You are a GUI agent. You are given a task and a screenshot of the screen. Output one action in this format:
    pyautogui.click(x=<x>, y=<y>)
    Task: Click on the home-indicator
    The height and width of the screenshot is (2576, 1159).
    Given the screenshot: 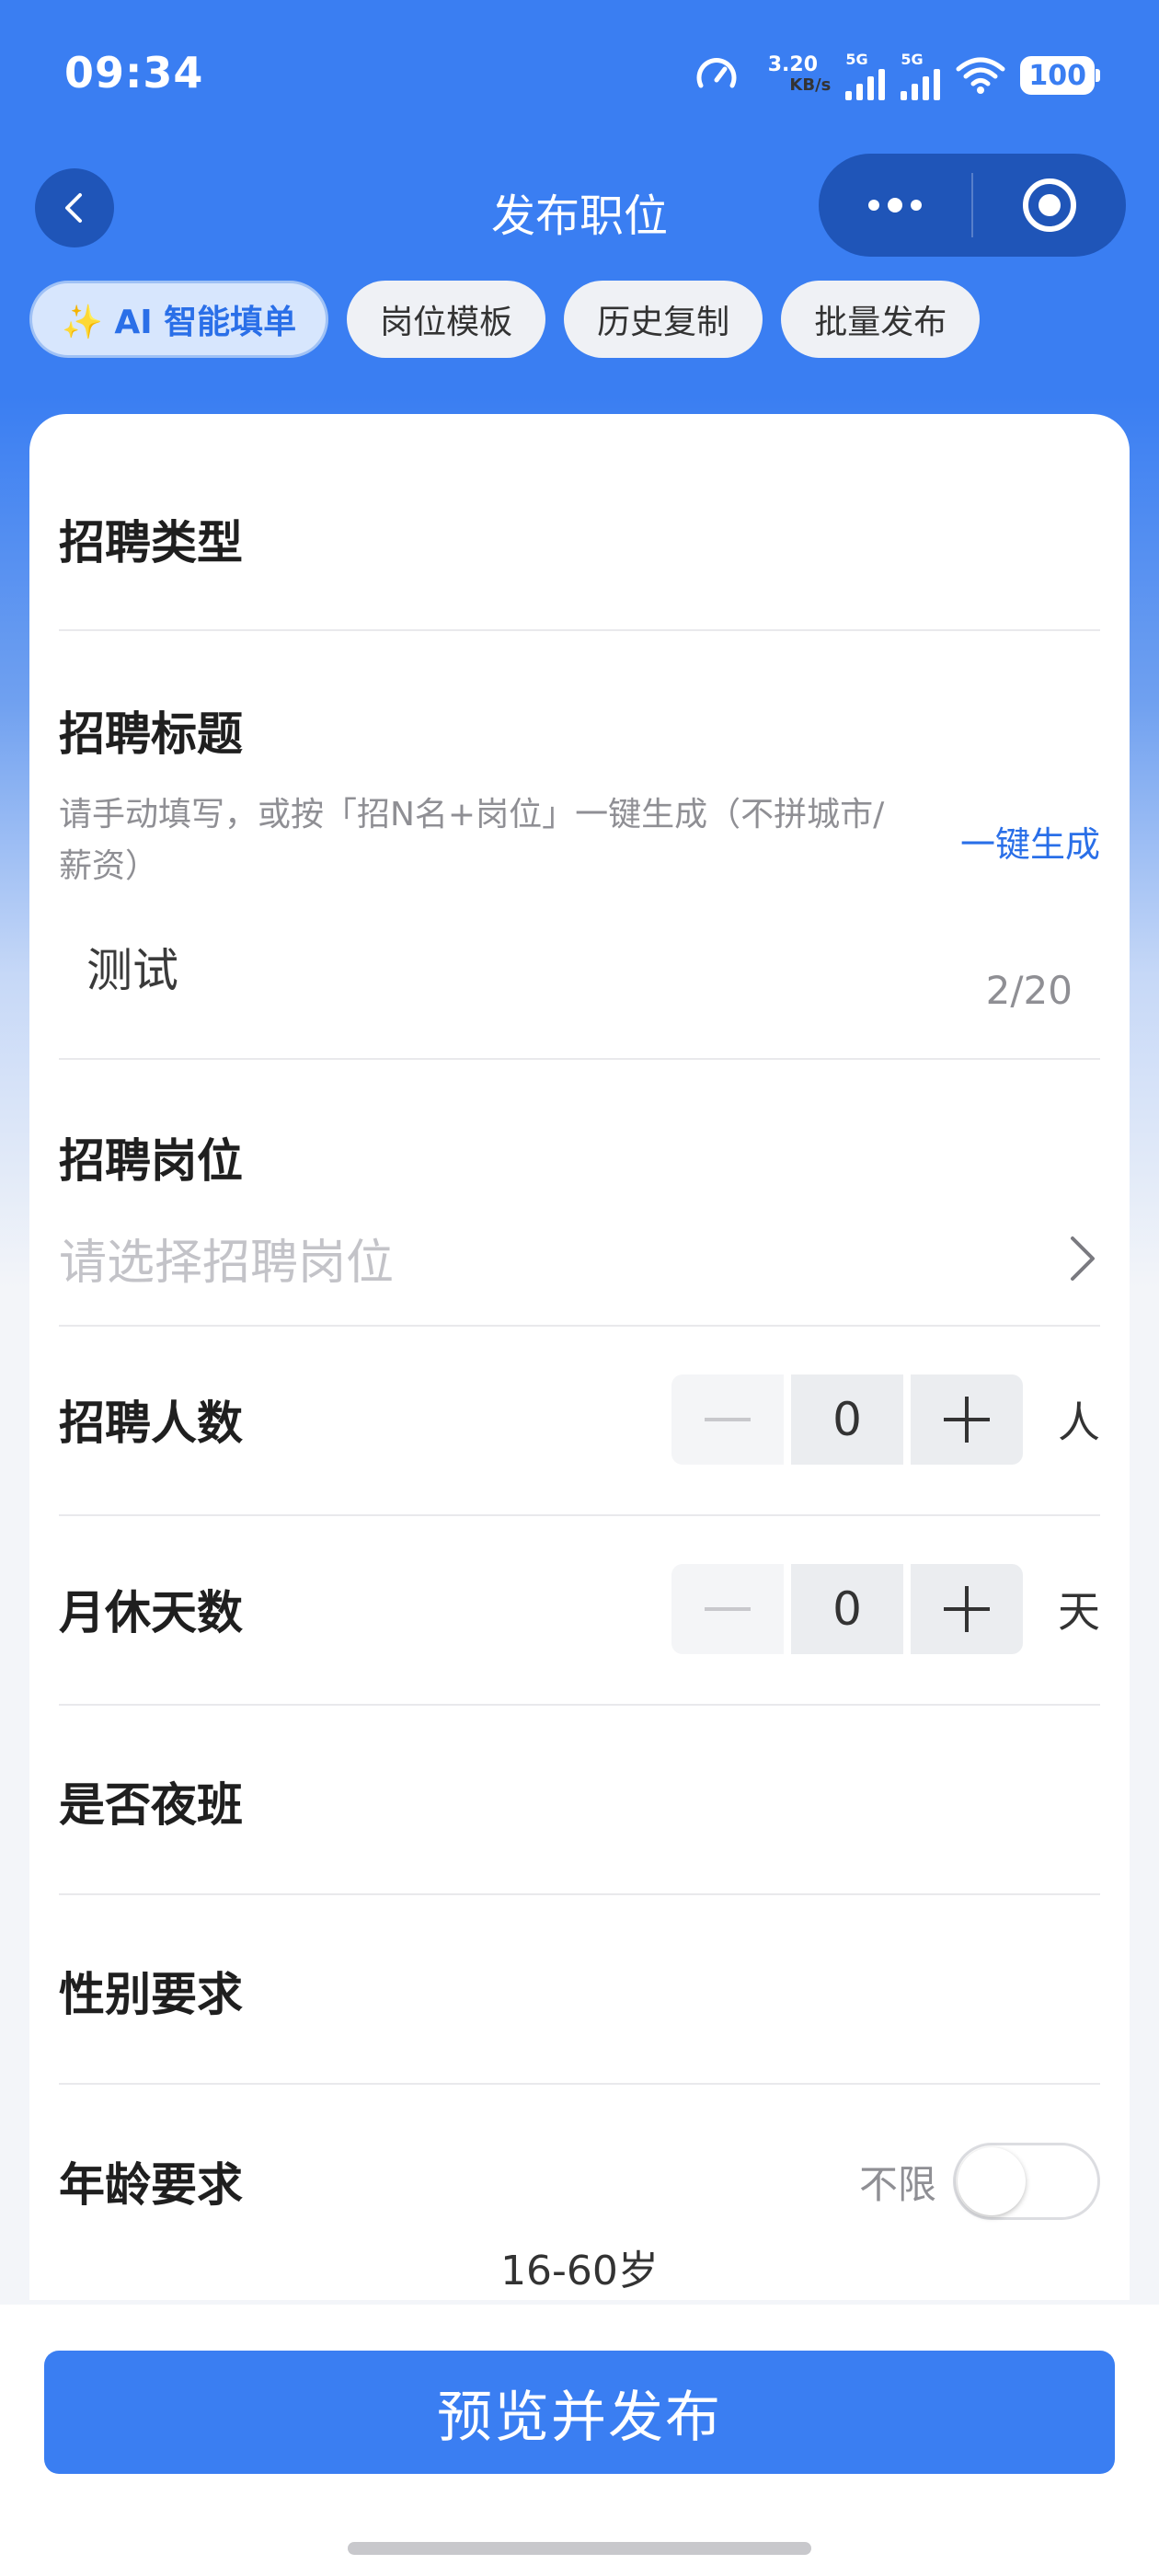 What is the action you would take?
    pyautogui.click(x=579, y=2548)
    